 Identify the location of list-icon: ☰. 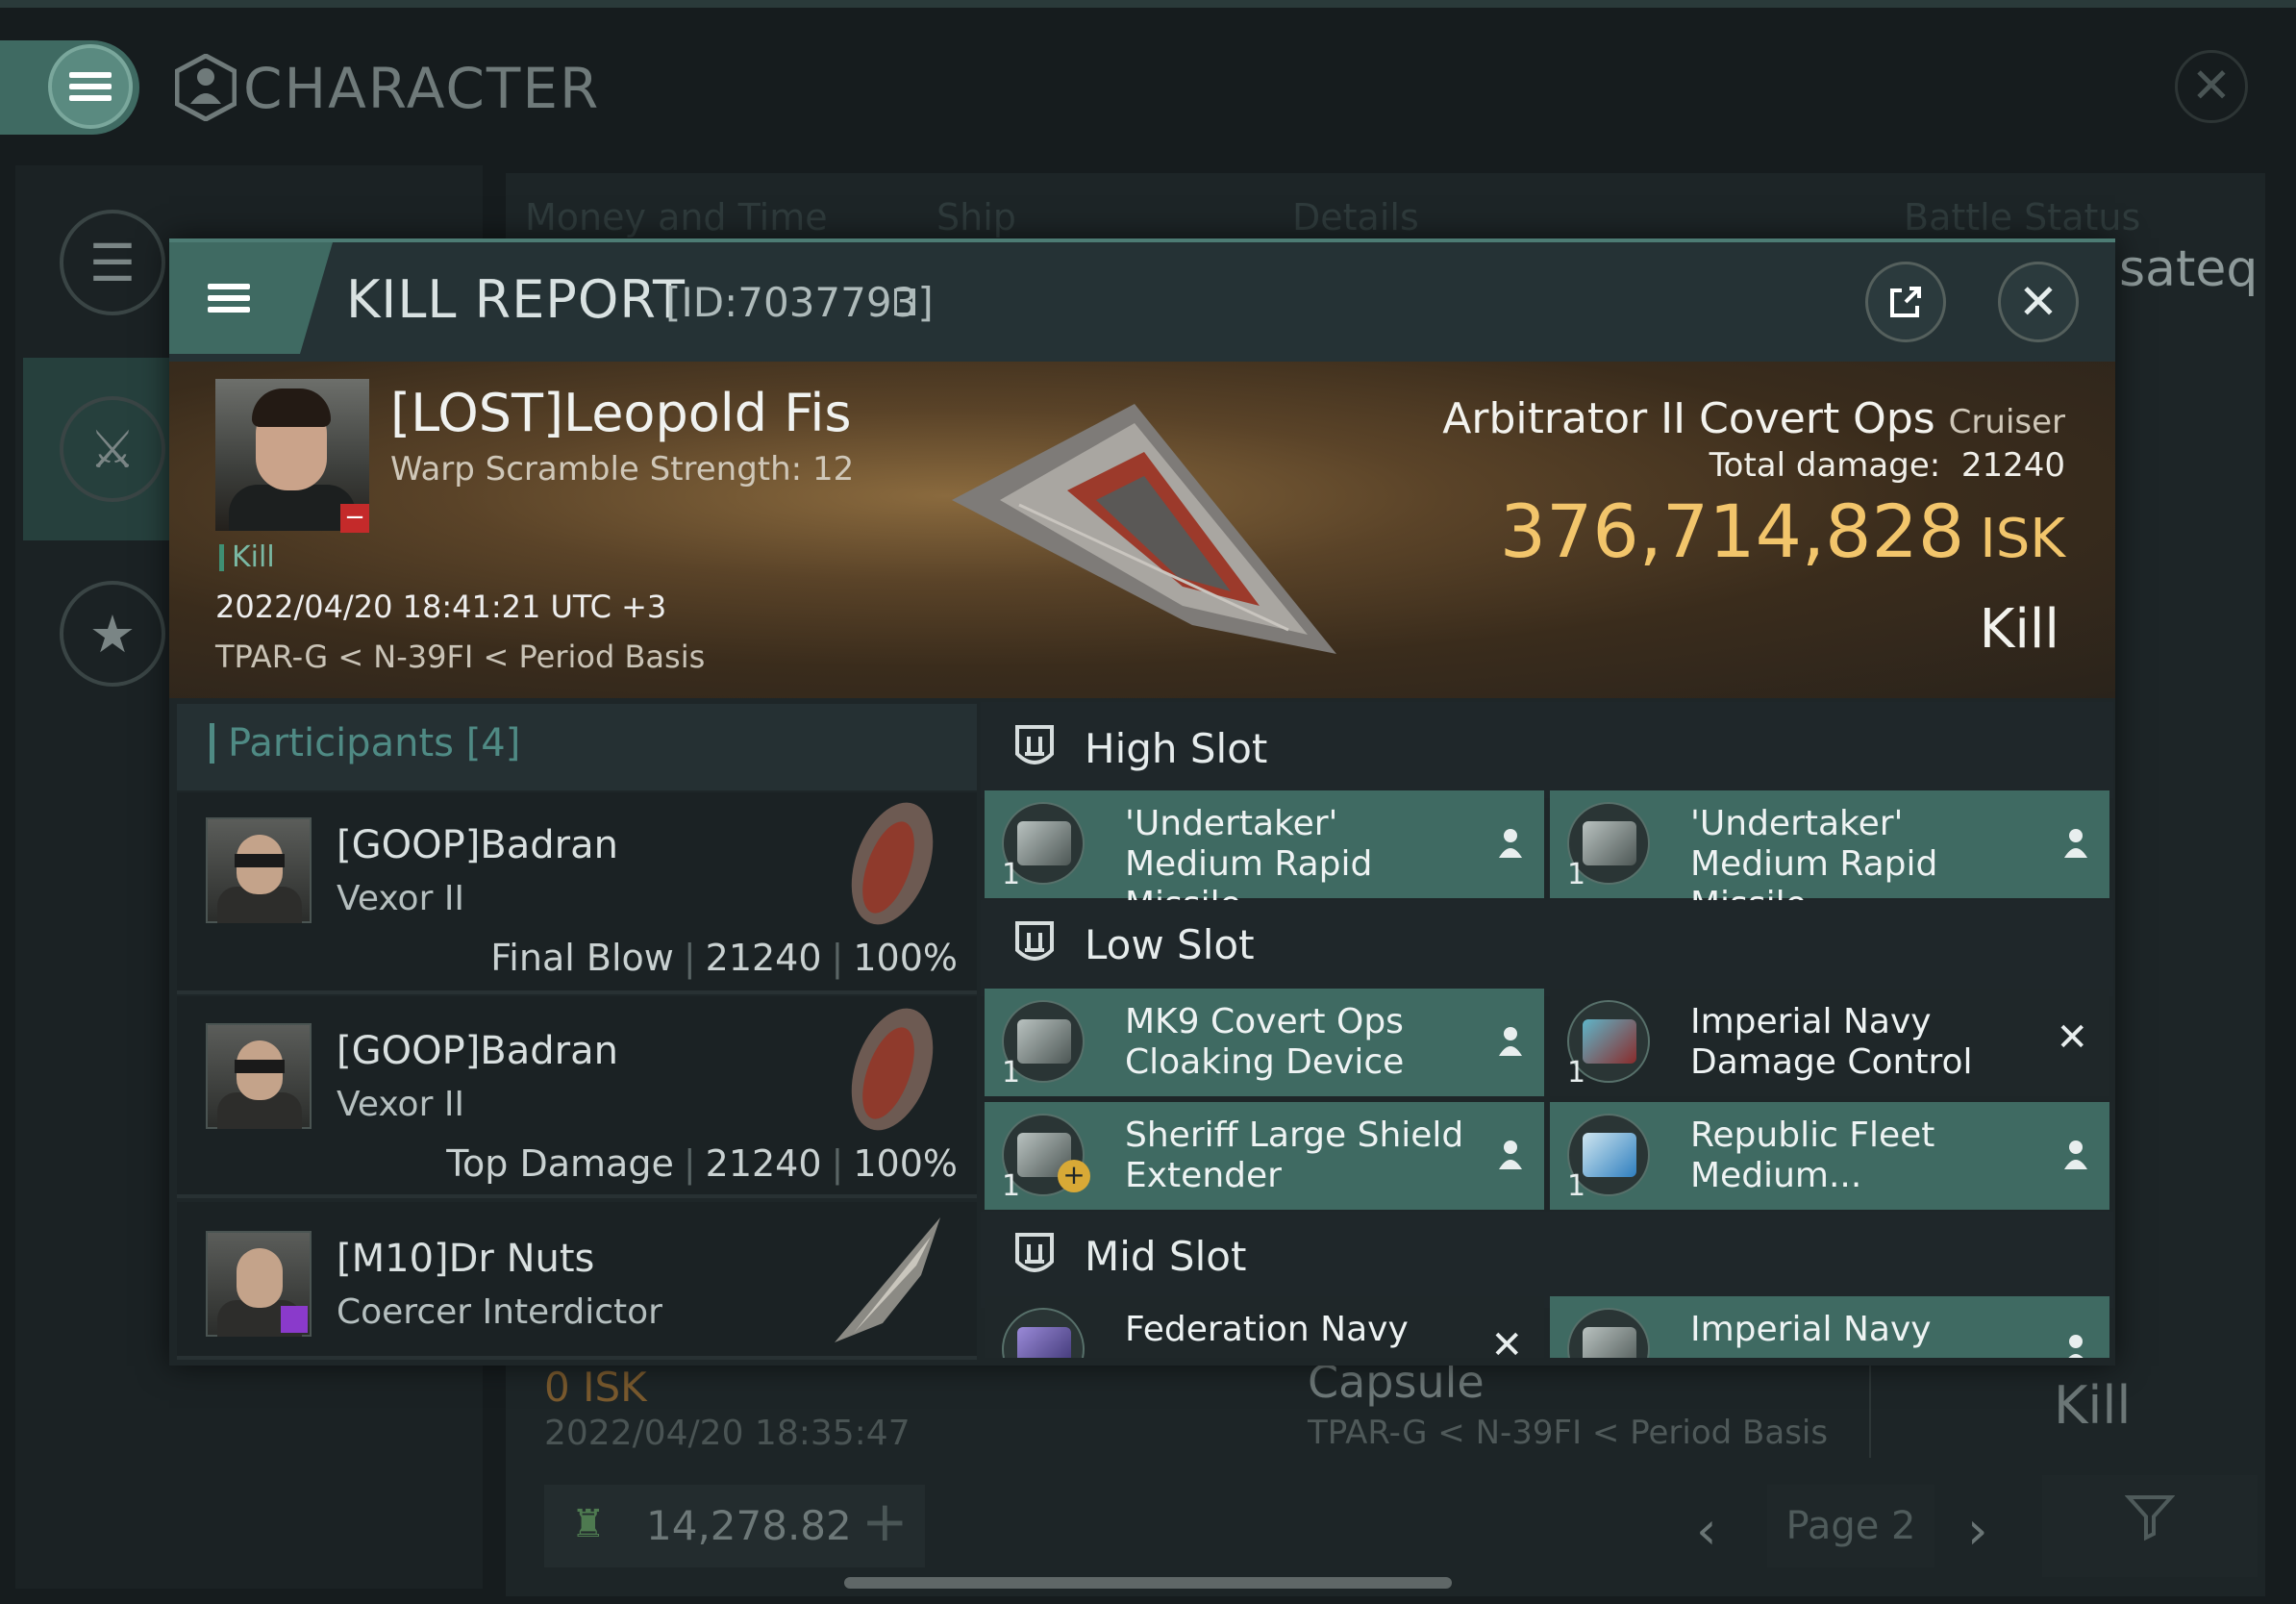
(112, 262).